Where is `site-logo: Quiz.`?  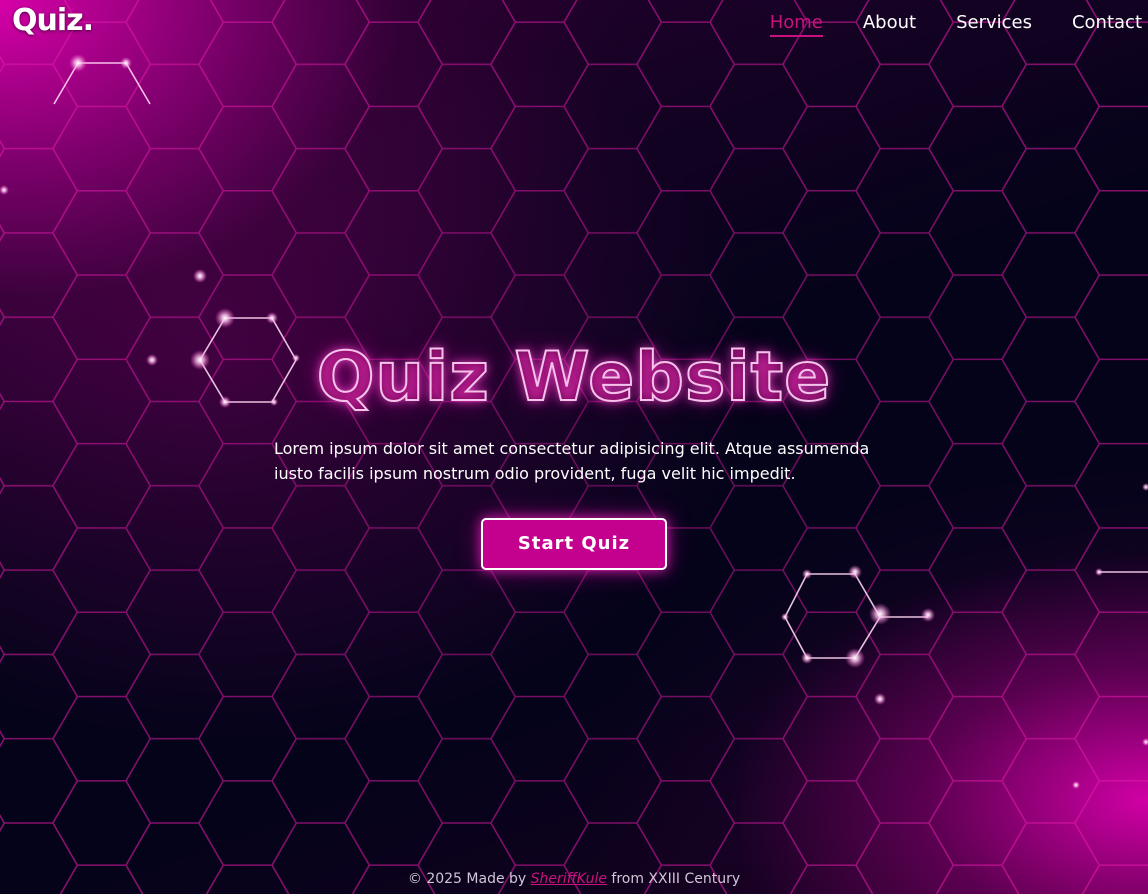
site-logo: Quiz. is located at coordinates (53, 20).